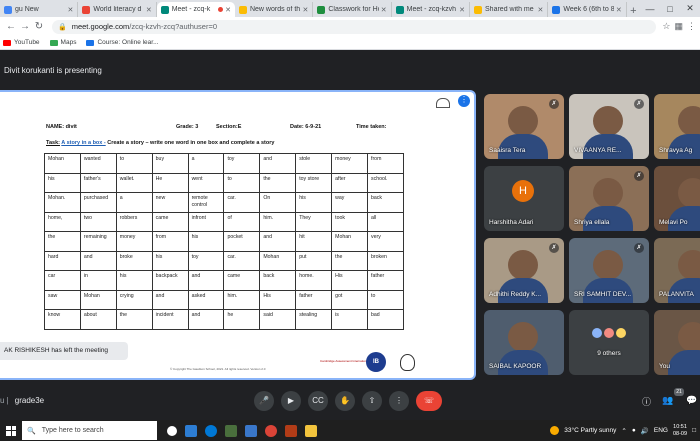 This screenshot has height=441, width=700. Describe the element at coordinates (62, 163) in the screenshot. I see `story-cell: Mohan` at that location.